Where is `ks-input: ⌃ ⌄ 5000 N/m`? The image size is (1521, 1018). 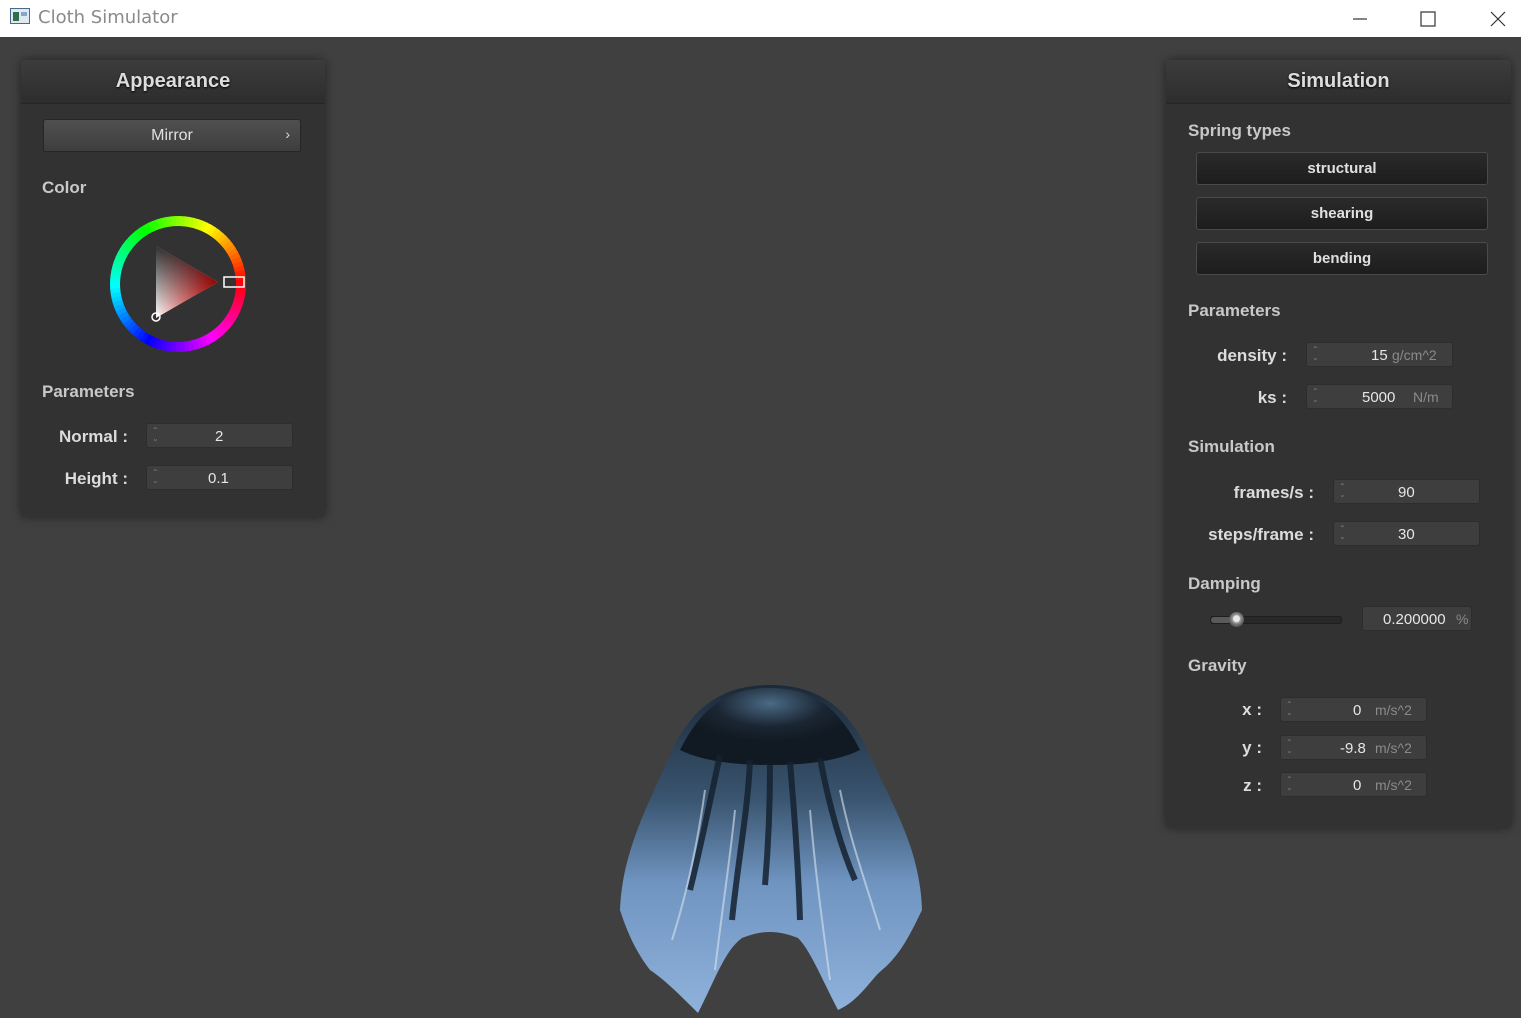 ks-input: ⌃ ⌄ 5000 N/m is located at coordinates (1379, 396).